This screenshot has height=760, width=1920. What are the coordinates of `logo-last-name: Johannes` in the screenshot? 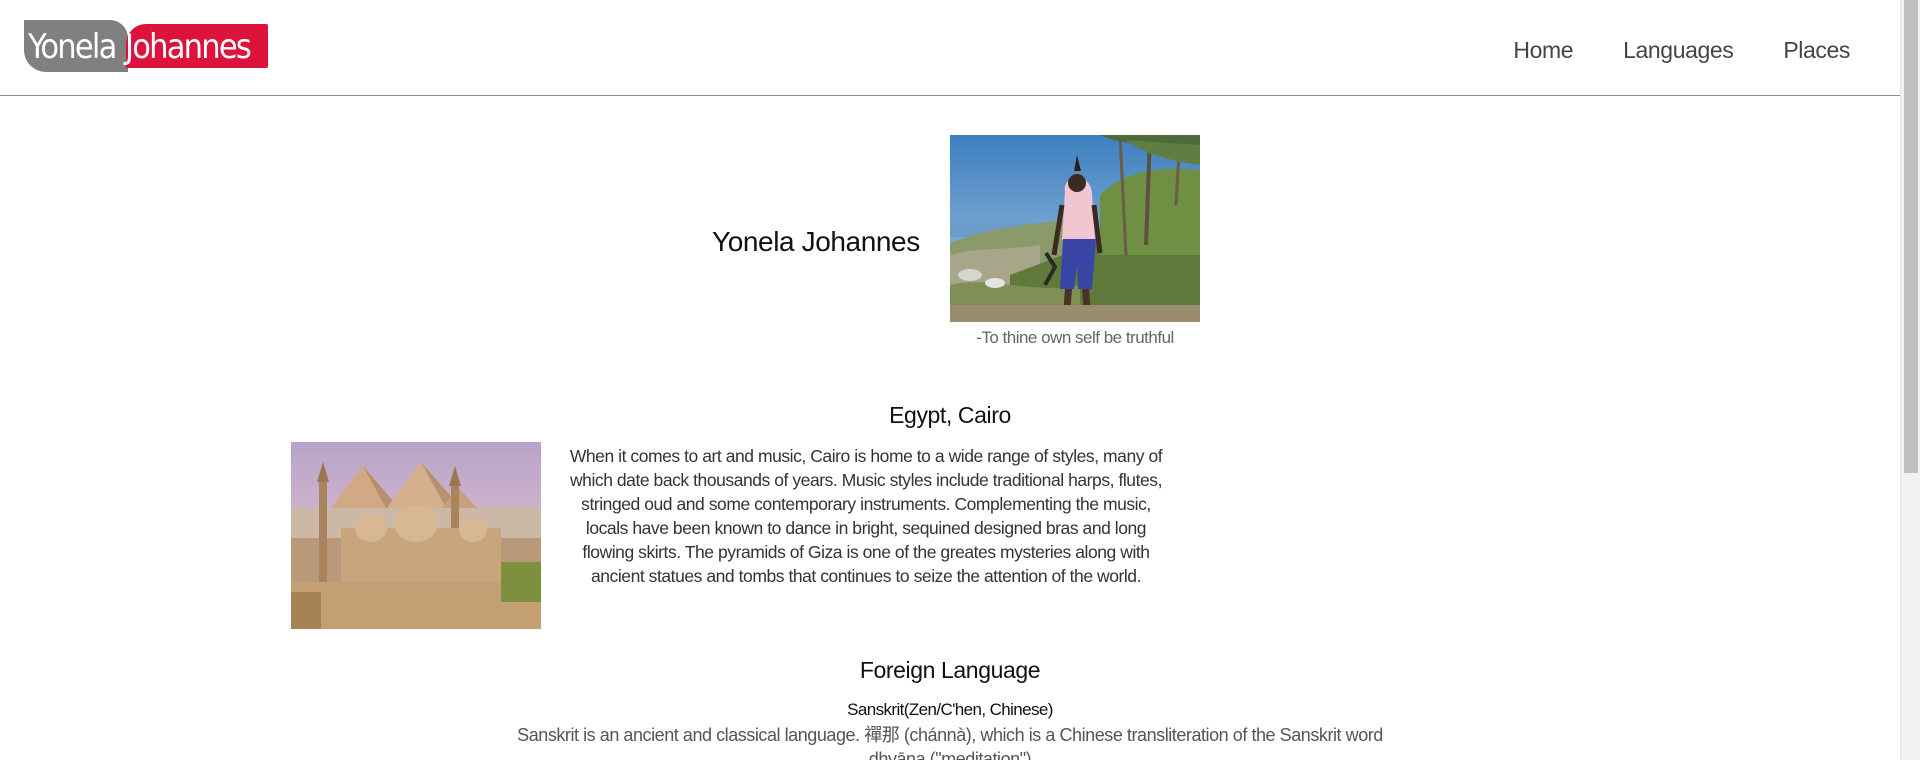 It's located at (188, 47).